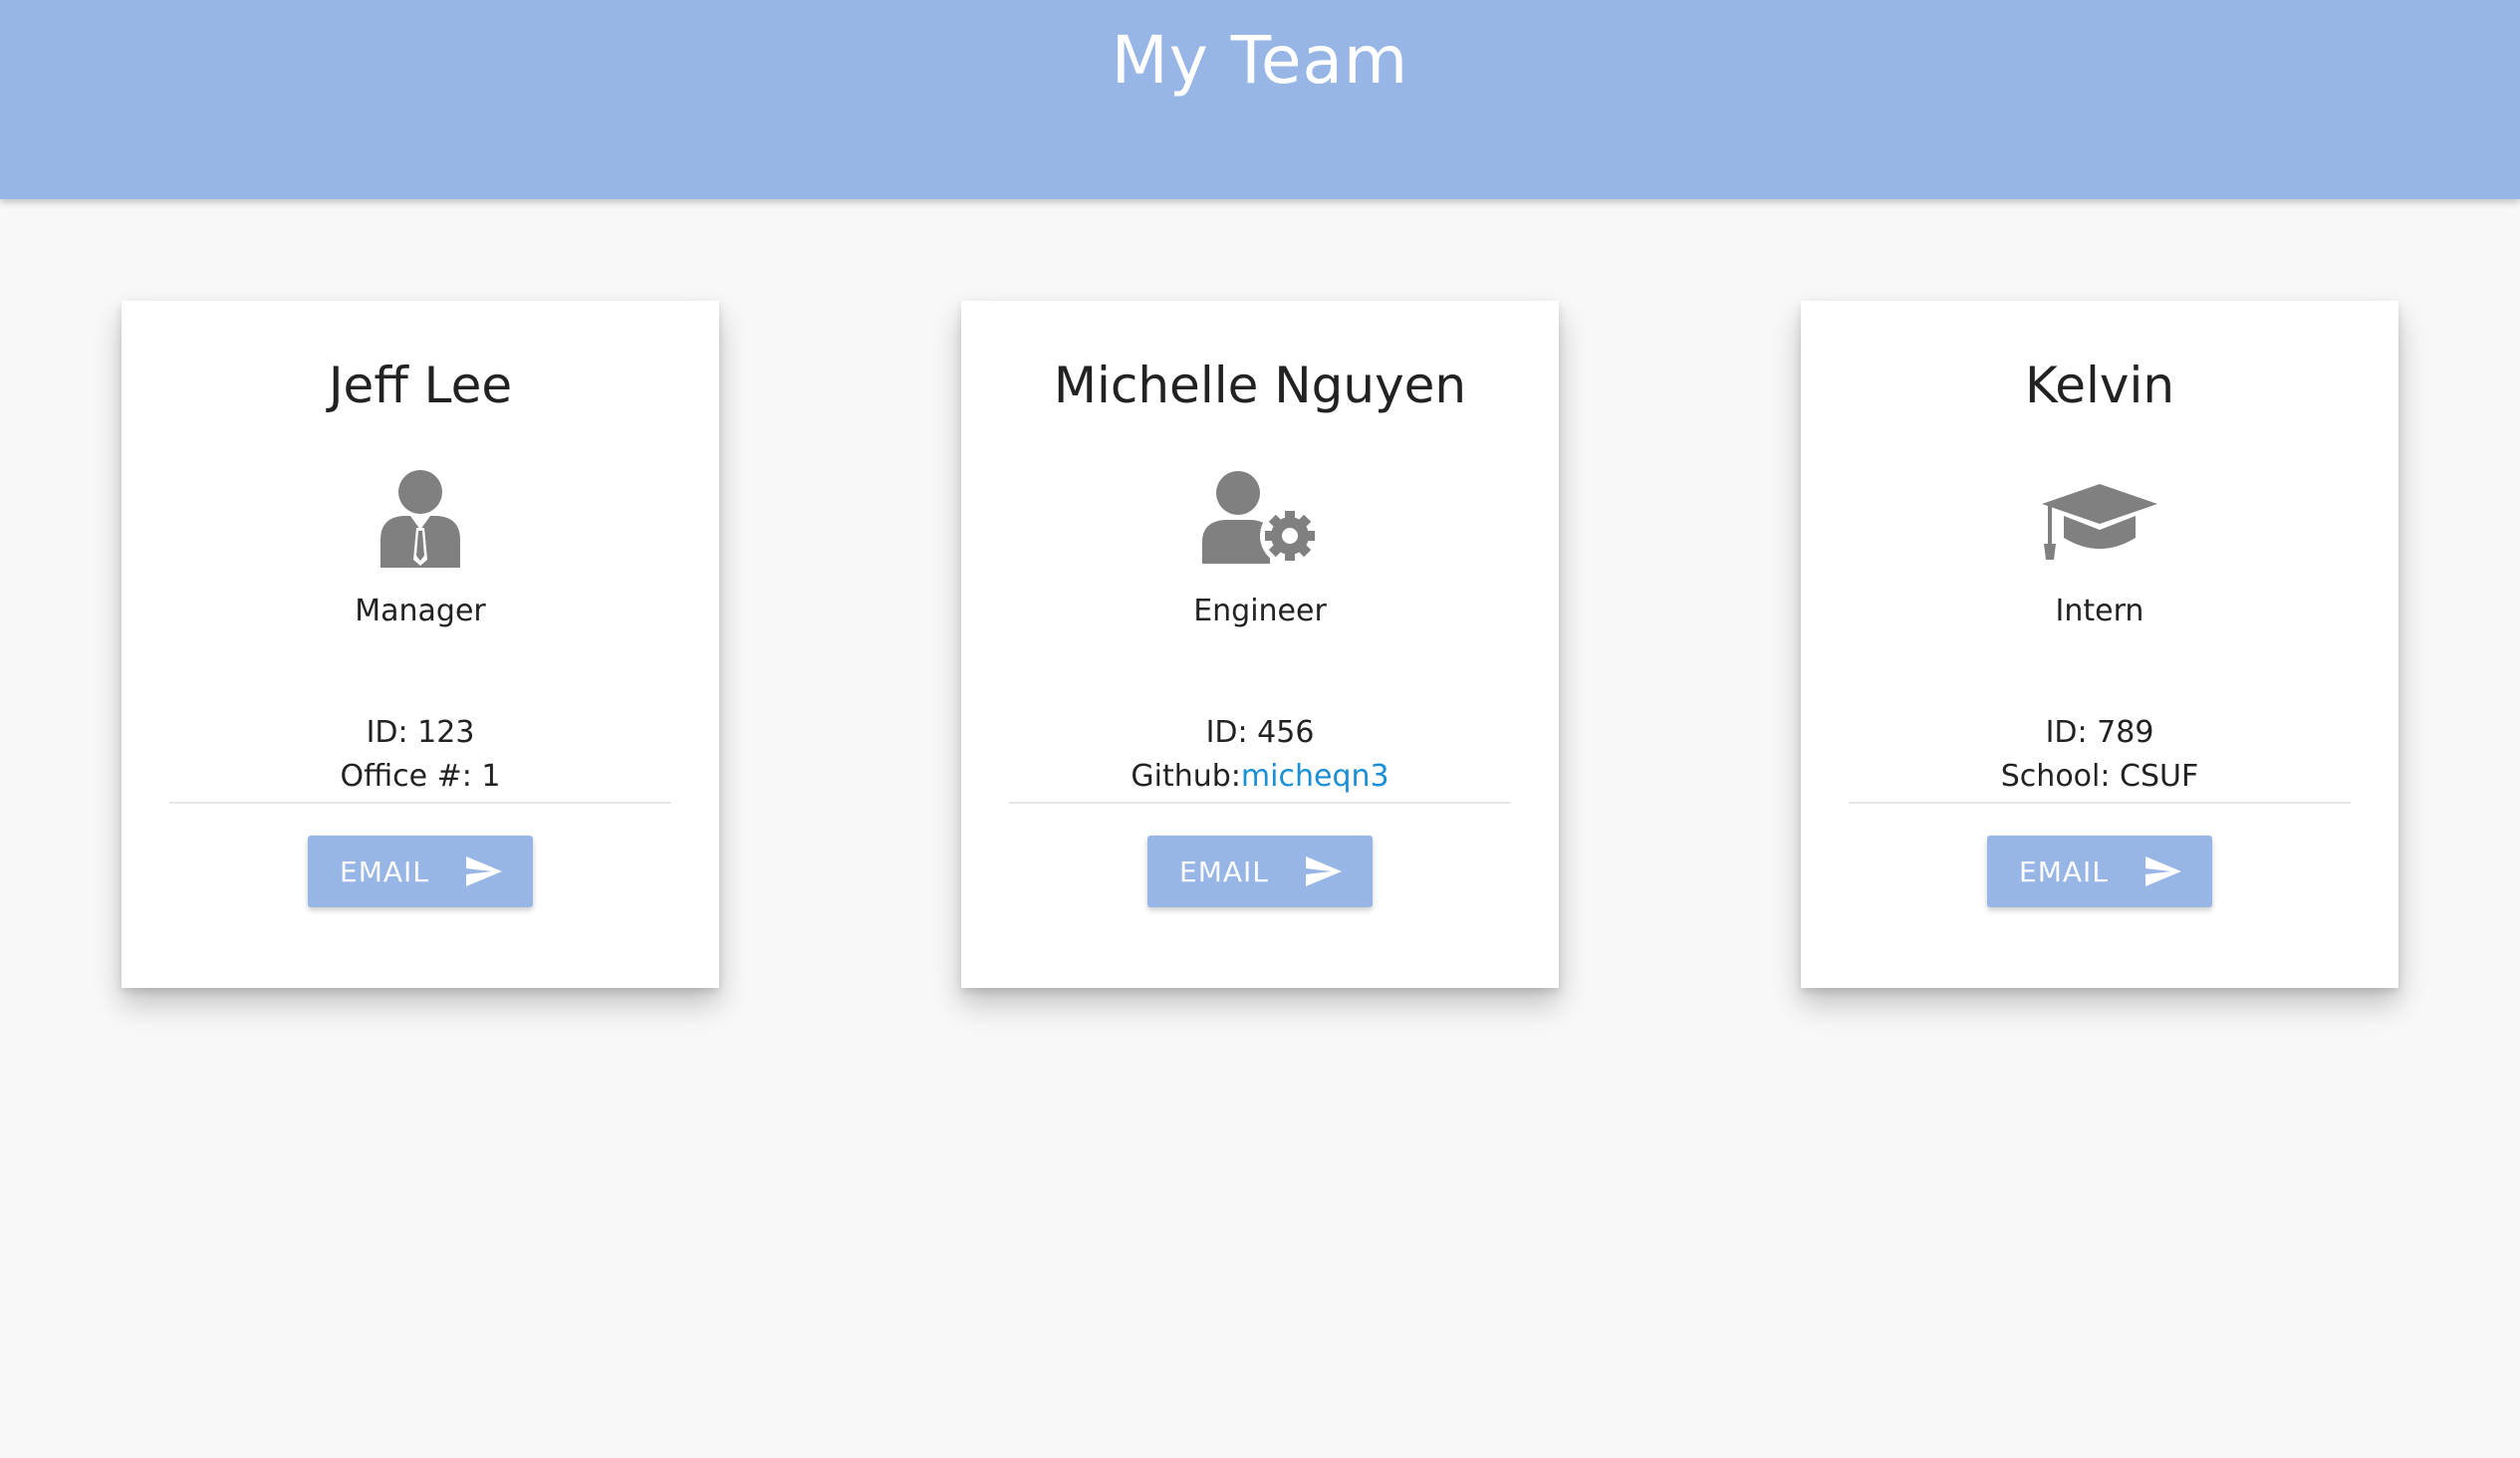 The height and width of the screenshot is (1458, 2520). What do you see at coordinates (2100, 386) in the screenshot?
I see `employee-name: Kelvin` at bounding box center [2100, 386].